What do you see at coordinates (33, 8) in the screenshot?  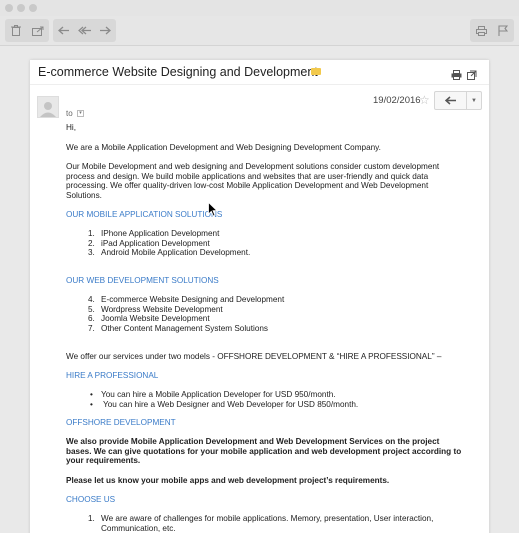 I see `zoom-window-button` at bounding box center [33, 8].